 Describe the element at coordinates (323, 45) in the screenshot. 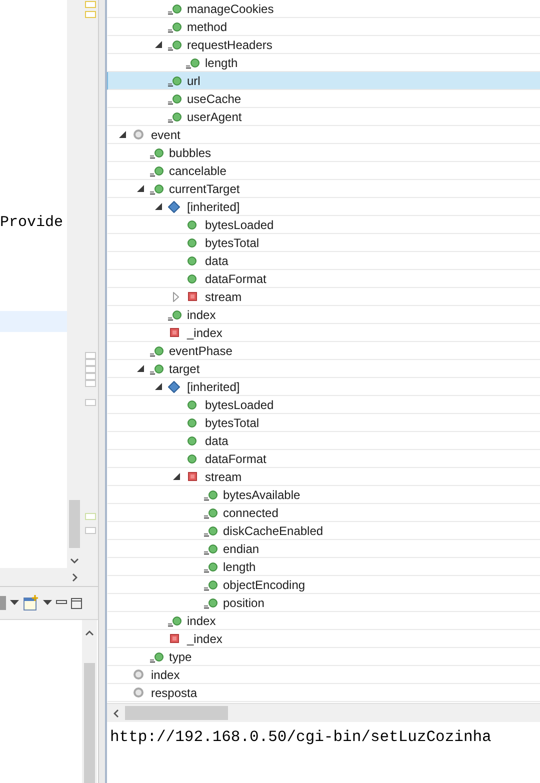

I see `tree-row: requestHeaders` at that location.